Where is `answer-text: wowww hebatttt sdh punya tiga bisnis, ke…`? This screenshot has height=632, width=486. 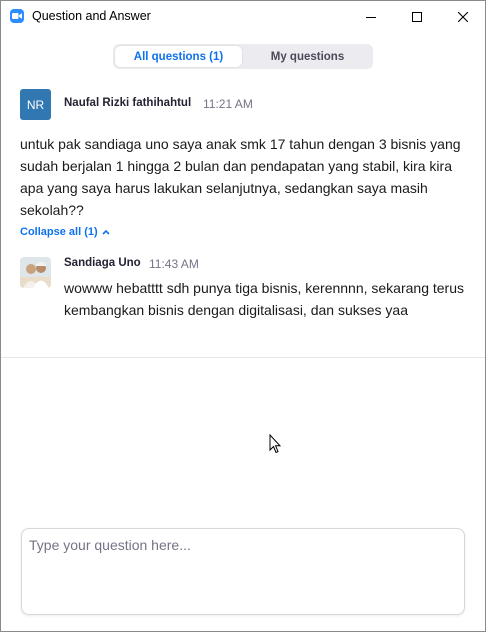 answer-text: wowww hebatttt sdh punya tiga bisnis, ke… is located at coordinates (264, 299).